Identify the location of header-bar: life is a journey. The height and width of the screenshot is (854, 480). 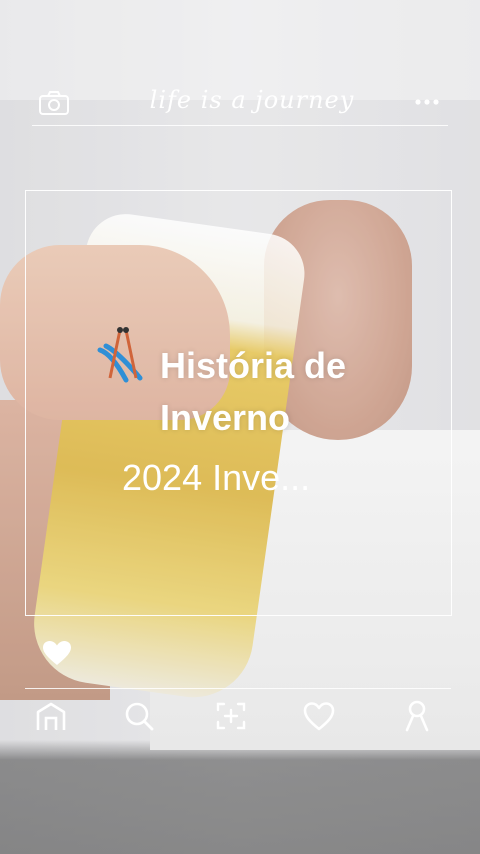
(240, 104).